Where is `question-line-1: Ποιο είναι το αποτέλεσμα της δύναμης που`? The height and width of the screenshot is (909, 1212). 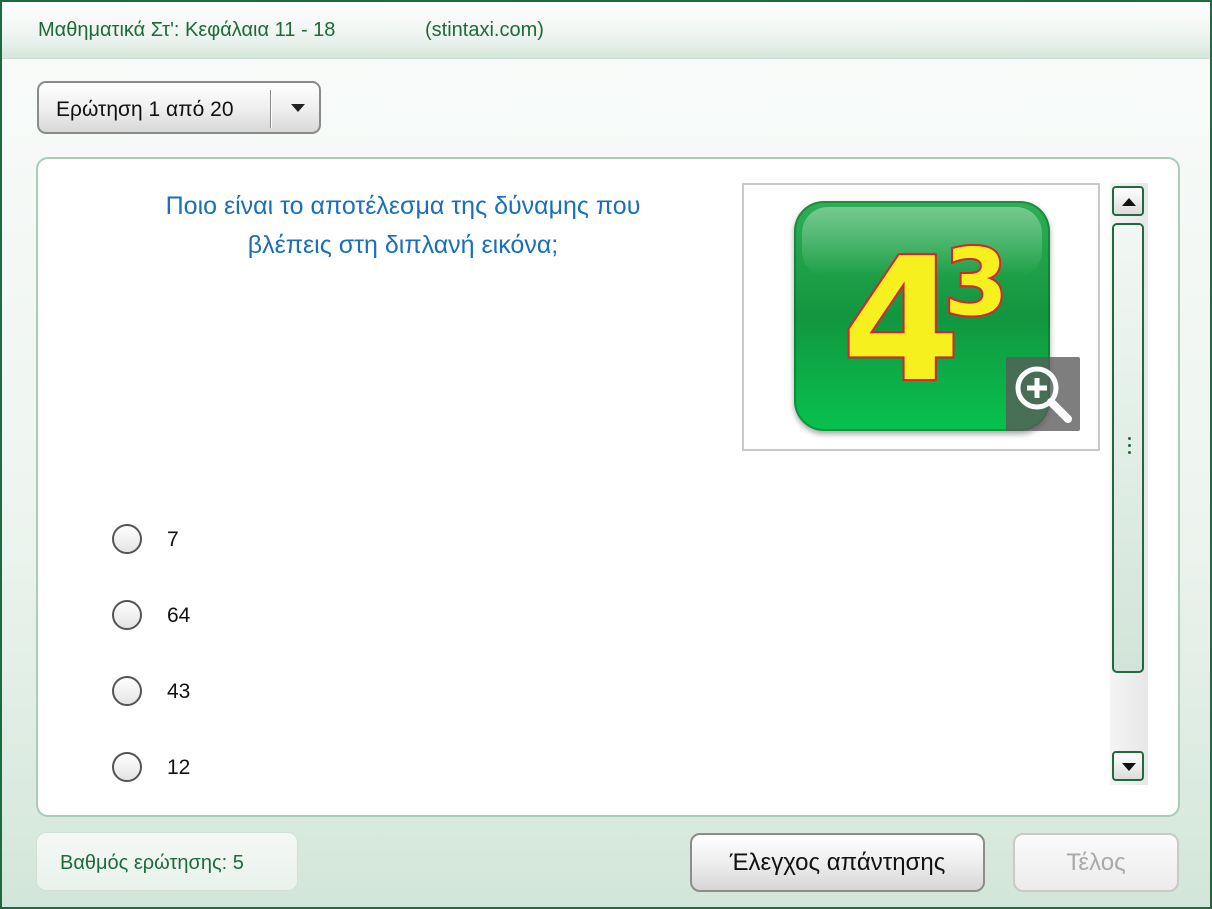
question-line-1: Ποιο είναι το αποτέλεσμα της δύναμης που is located at coordinates (403, 206).